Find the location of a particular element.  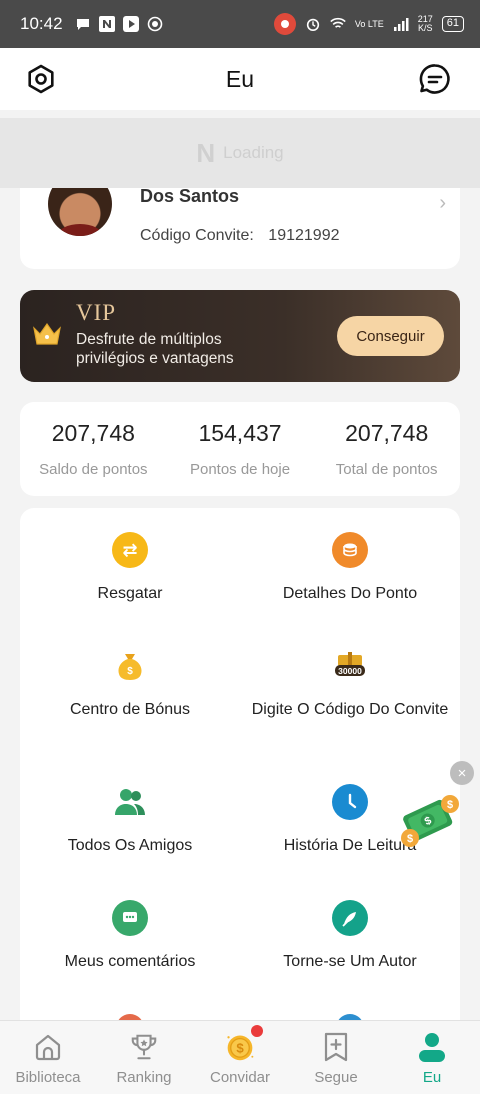

menu-item-label: Resgatar is located at coordinates (130, 593).